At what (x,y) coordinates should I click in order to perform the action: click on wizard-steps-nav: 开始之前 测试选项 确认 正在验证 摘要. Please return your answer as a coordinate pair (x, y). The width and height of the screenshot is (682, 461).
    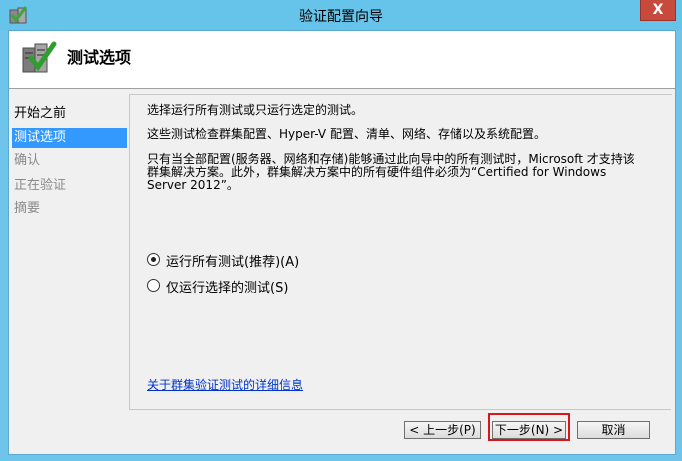
    Looking at the image, I should click on (69, 271).